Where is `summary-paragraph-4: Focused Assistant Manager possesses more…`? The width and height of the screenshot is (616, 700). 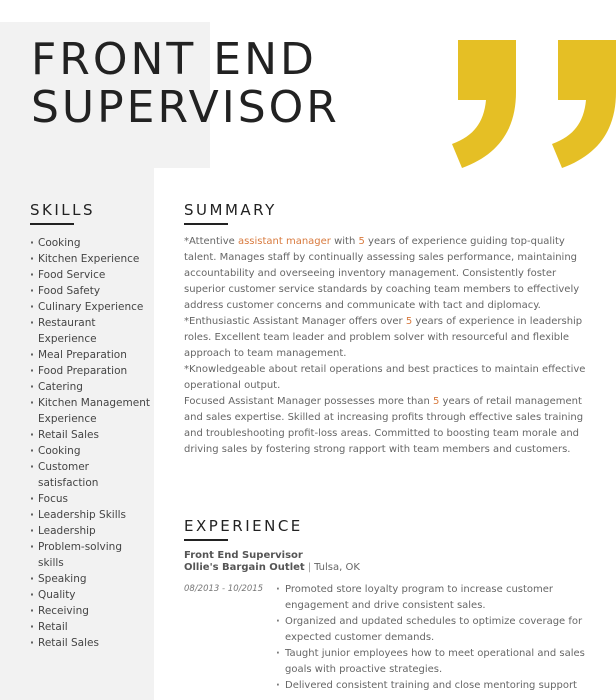 summary-paragraph-4: Focused Assistant Manager possesses more… is located at coordinates (389, 426).